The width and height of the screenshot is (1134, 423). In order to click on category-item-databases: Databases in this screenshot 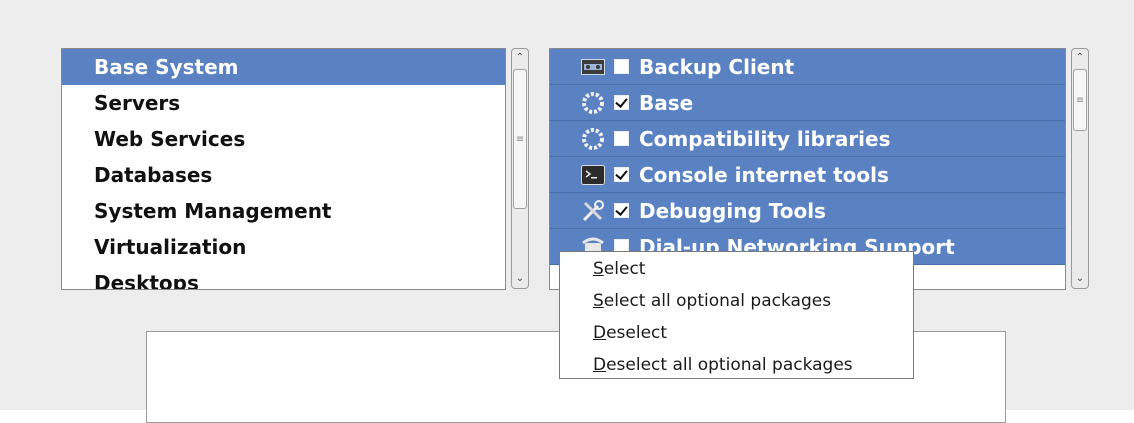, I will do `click(283, 175)`.